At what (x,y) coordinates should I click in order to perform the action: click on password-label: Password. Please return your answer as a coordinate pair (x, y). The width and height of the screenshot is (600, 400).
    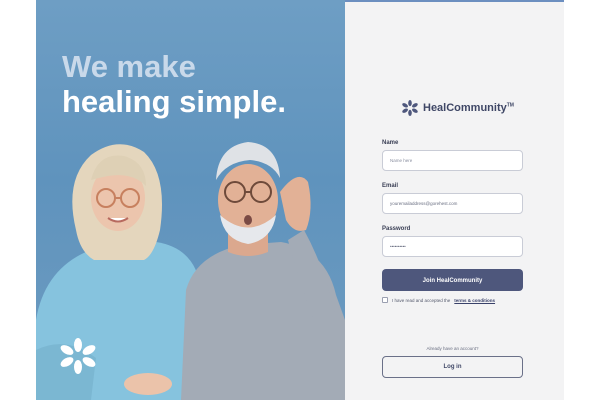
    Looking at the image, I should click on (396, 229).